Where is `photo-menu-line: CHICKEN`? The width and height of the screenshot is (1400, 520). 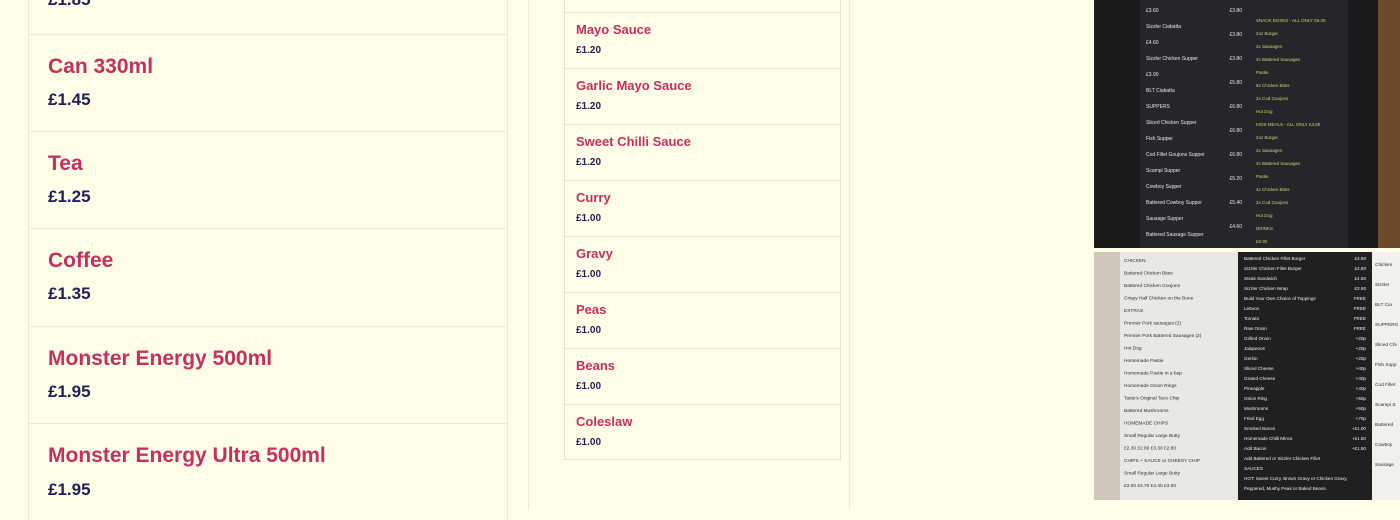 photo-menu-line: CHICKEN is located at coordinates (1135, 261).